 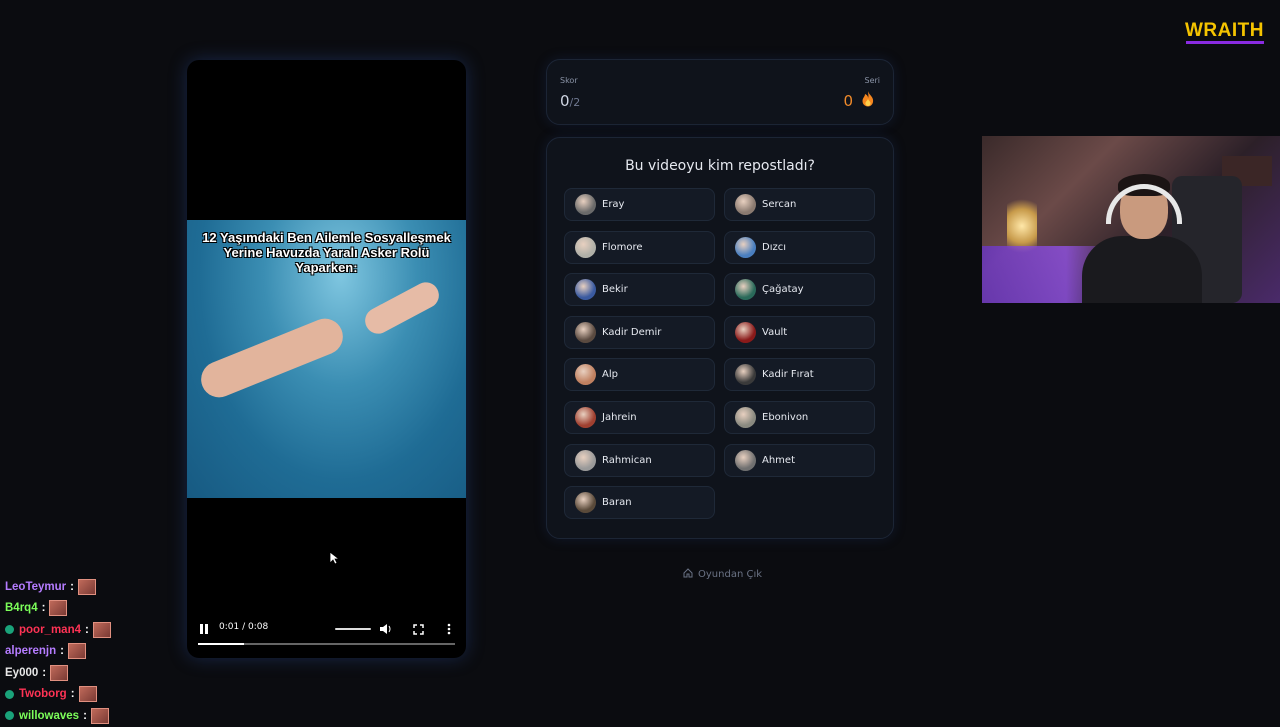 I want to click on answer-option: Kadir Demir, so click(x=639, y=332).